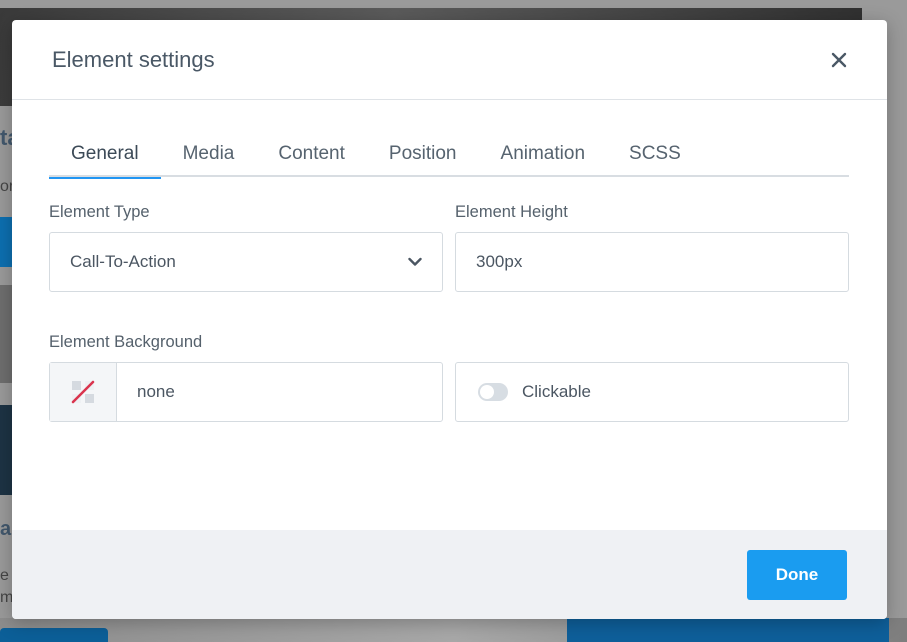  What do you see at coordinates (311, 153) in the screenshot?
I see `tab-content: Content` at bounding box center [311, 153].